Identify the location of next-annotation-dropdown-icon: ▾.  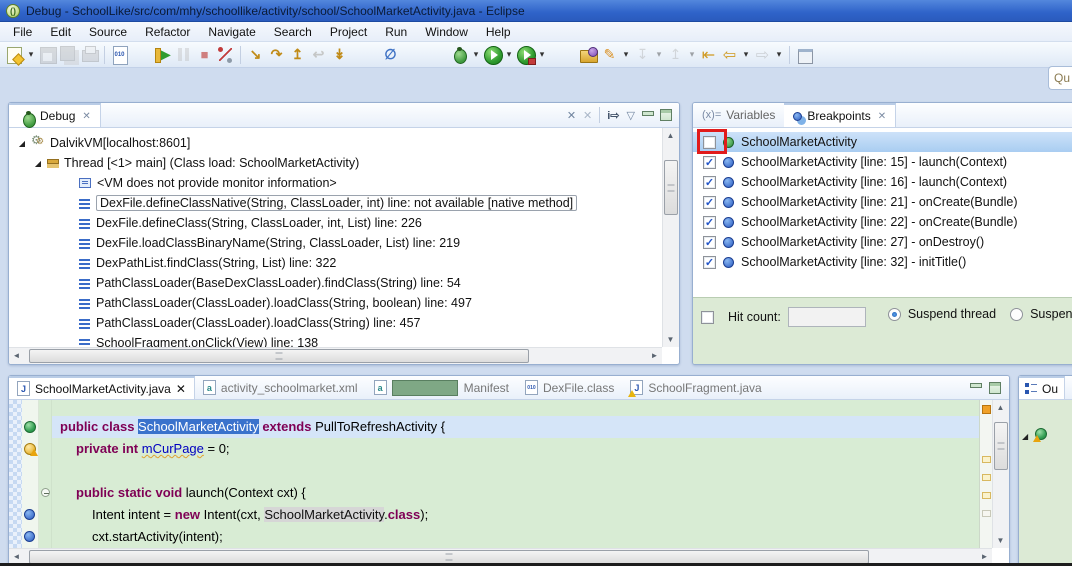
(659, 55).